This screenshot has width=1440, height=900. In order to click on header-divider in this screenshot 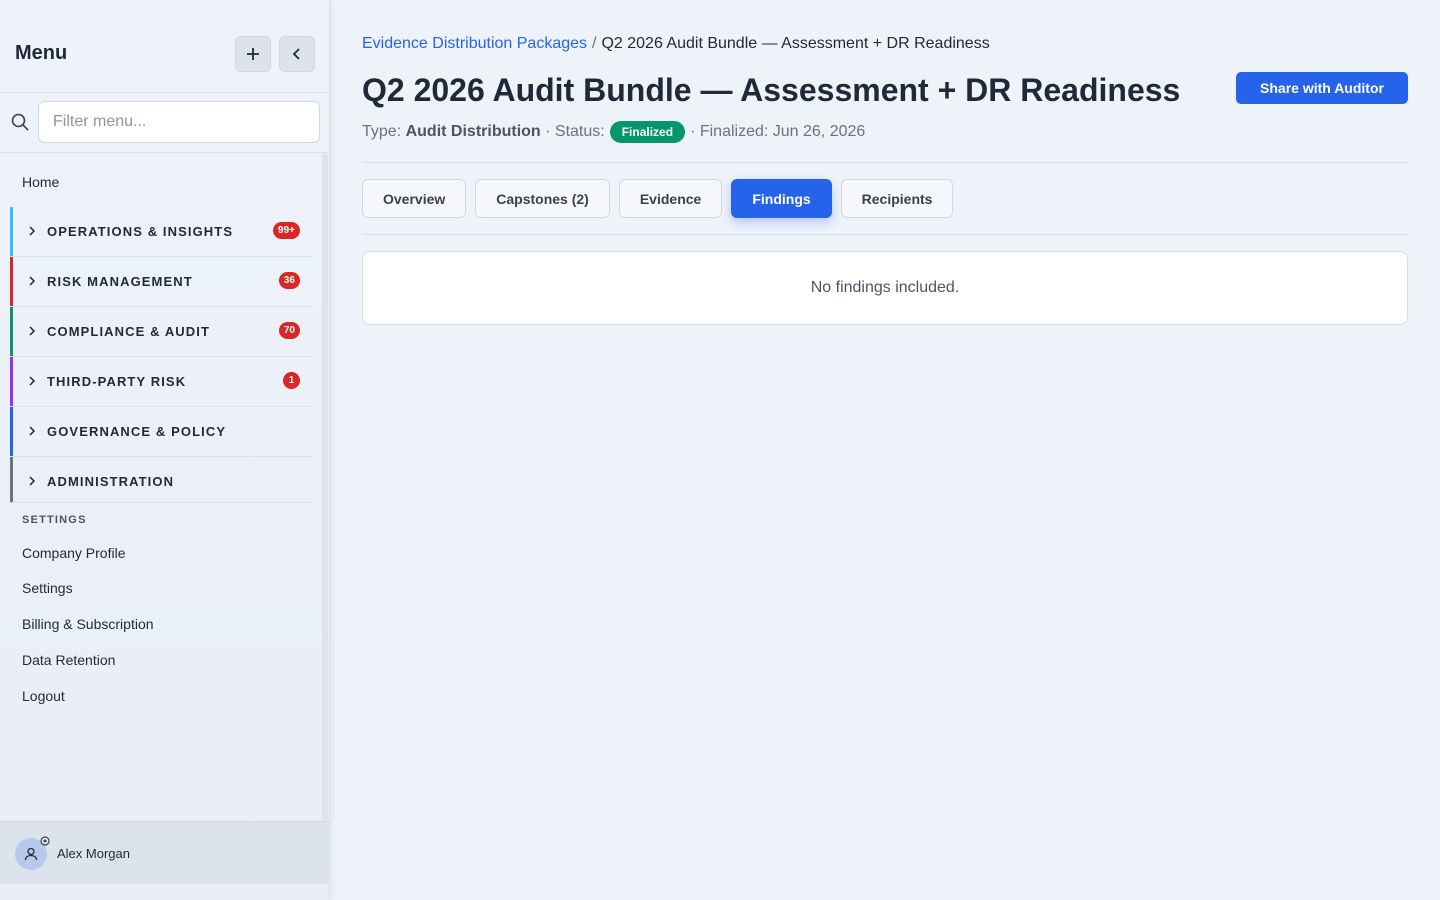, I will do `click(885, 162)`.